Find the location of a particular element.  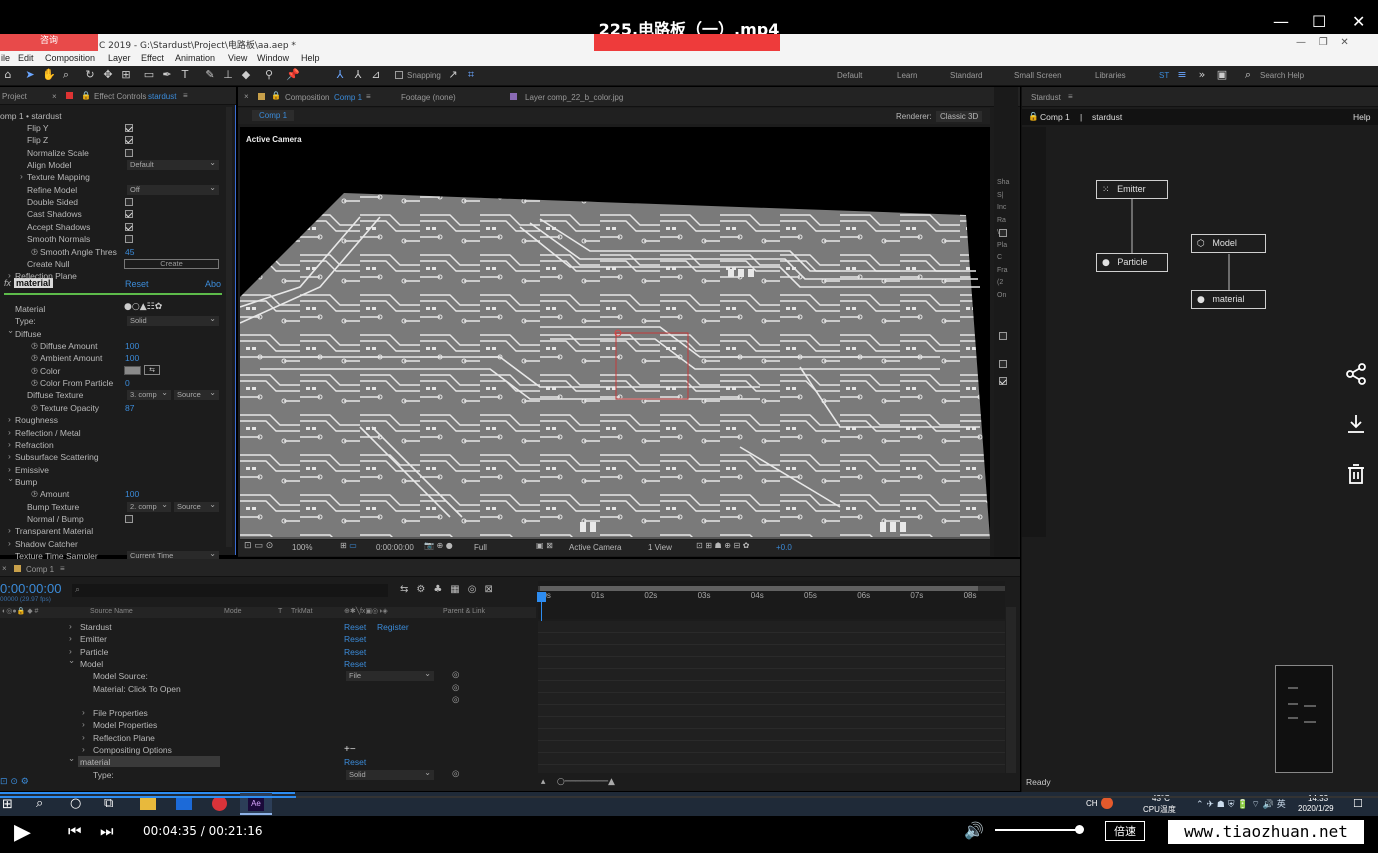

effect-row: Accept Shadows is located at coordinates (117, 227).